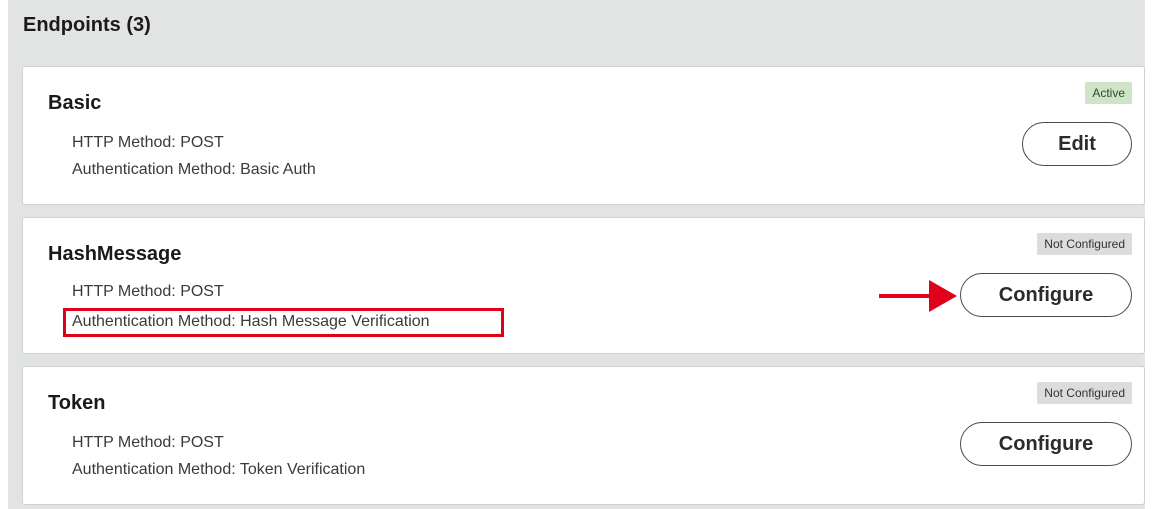 Image resolution: width=1153 pixels, height=509 pixels. I want to click on panel-title: Endpoints (3), so click(87, 25).